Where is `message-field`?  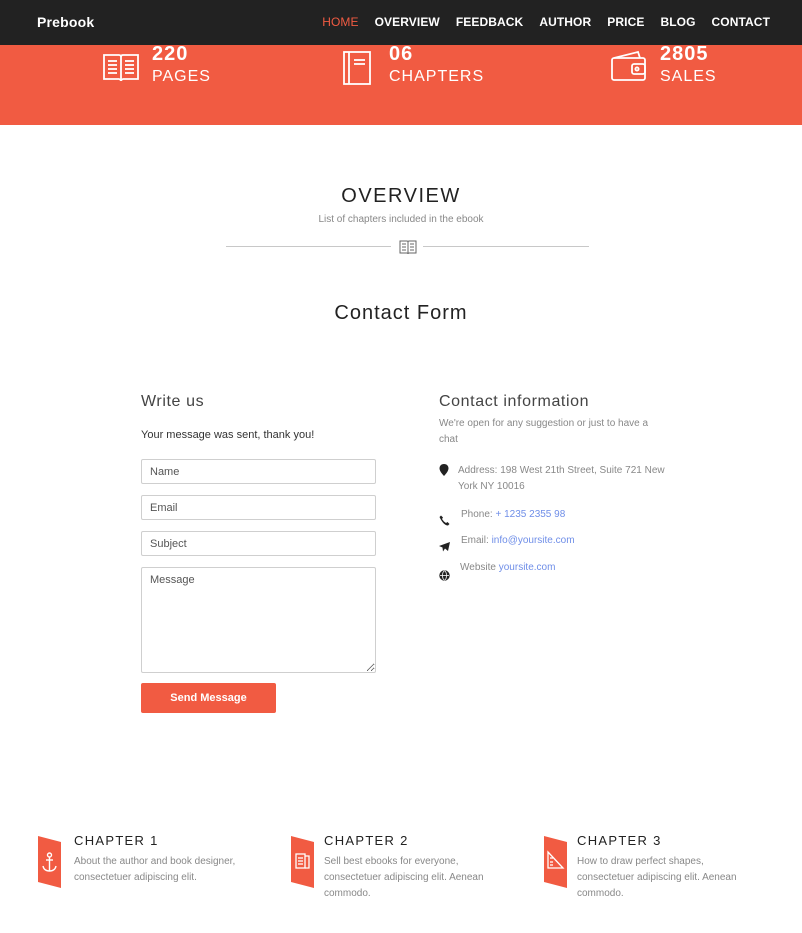 message-field is located at coordinates (258, 620).